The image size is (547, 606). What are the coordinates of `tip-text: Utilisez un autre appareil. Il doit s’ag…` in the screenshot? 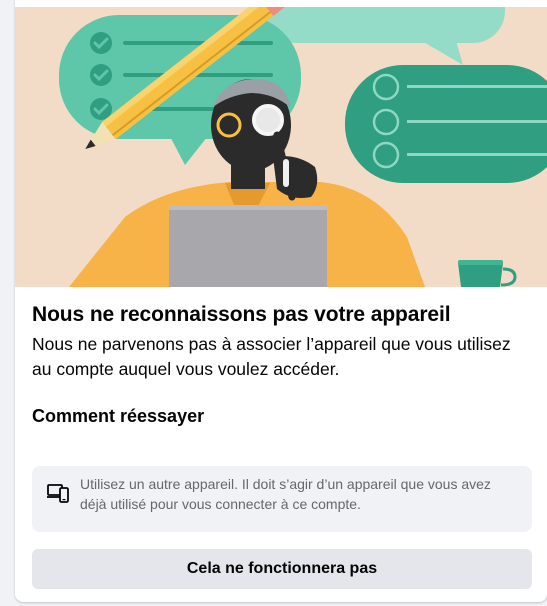 It's located at (285, 494).